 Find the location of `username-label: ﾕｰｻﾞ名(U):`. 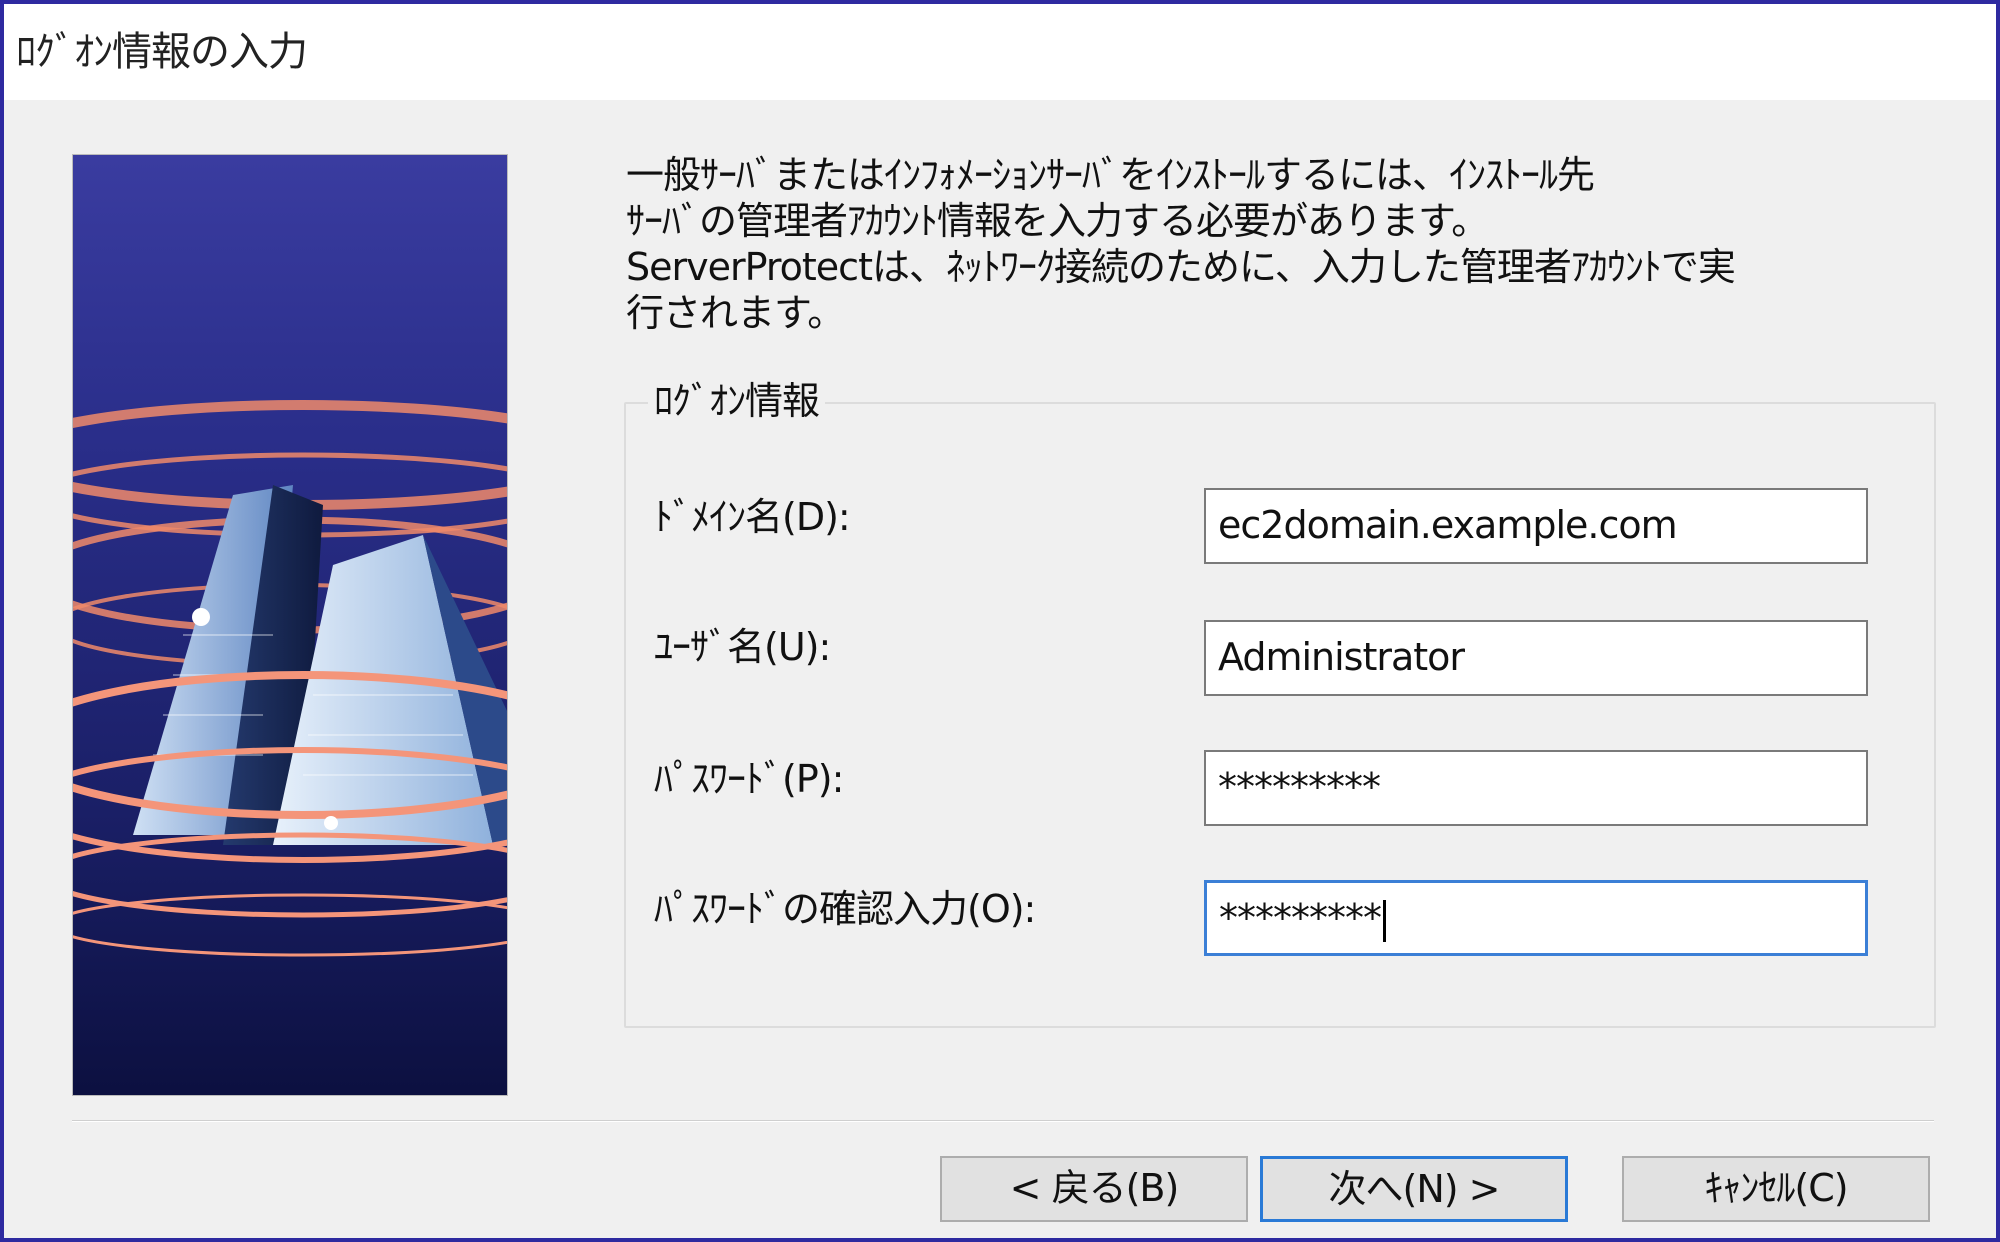

username-label: ﾕｰｻﾞ名(U): is located at coordinates (742, 647).